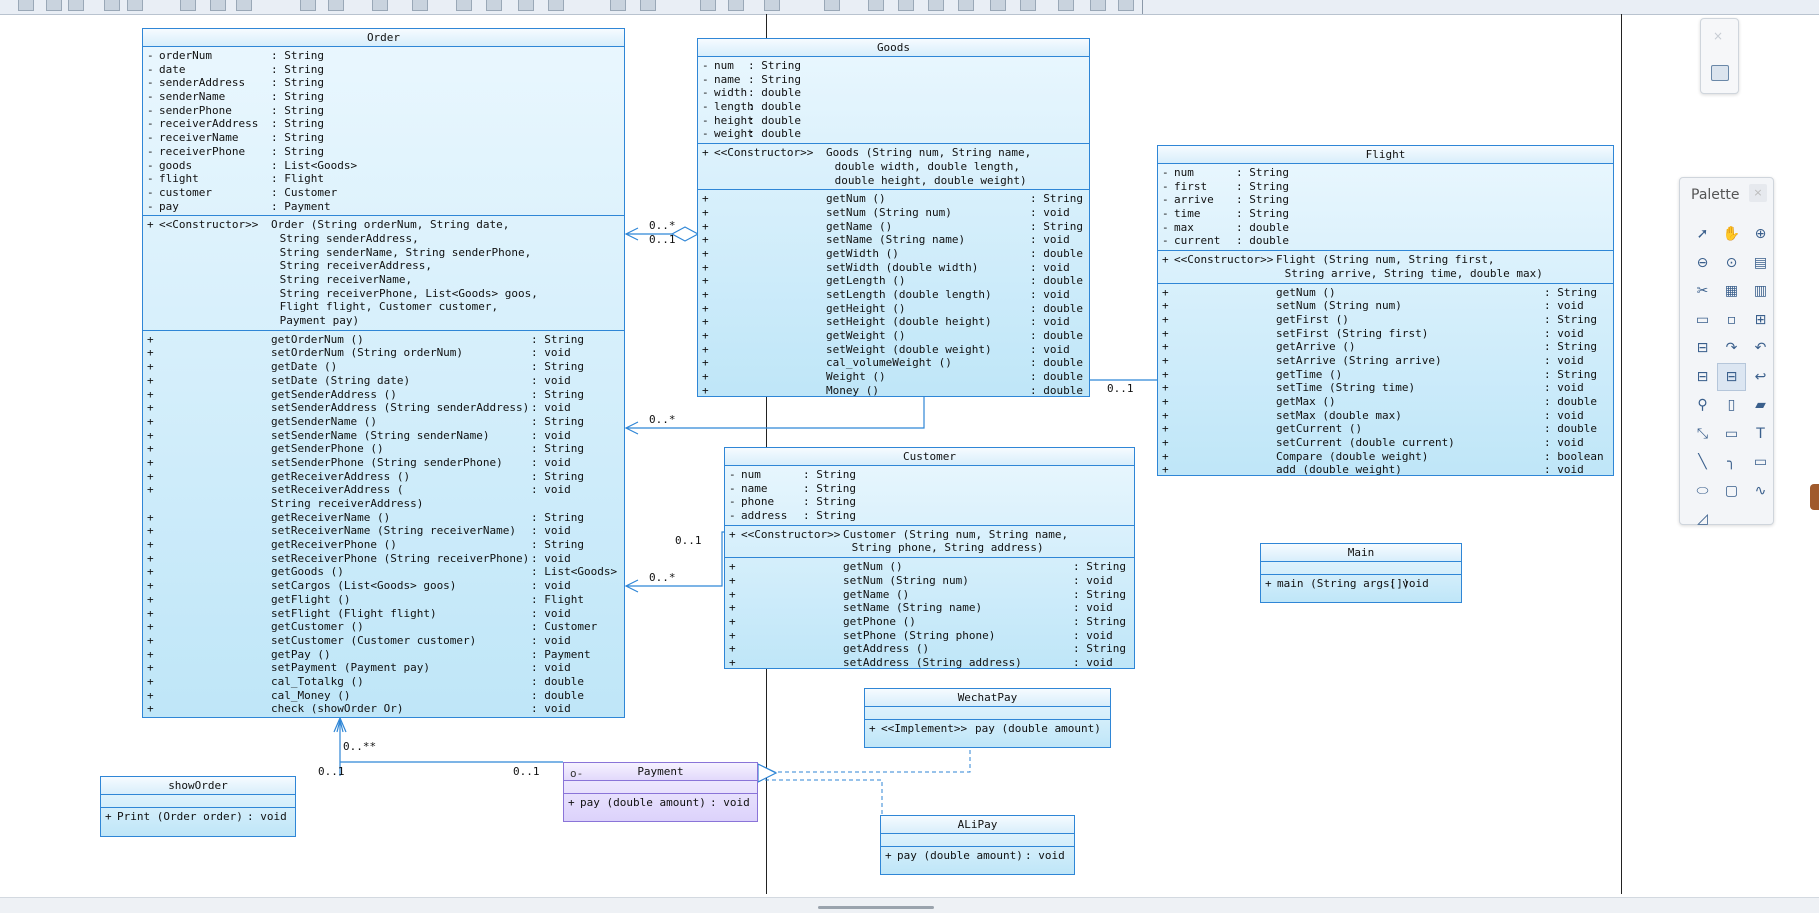 The image size is (1819, 913). What do you see at coordinates (1385, 241) in the screenshot?
I see `attribute-row: - current: double` at bounding box center [1385, 241].